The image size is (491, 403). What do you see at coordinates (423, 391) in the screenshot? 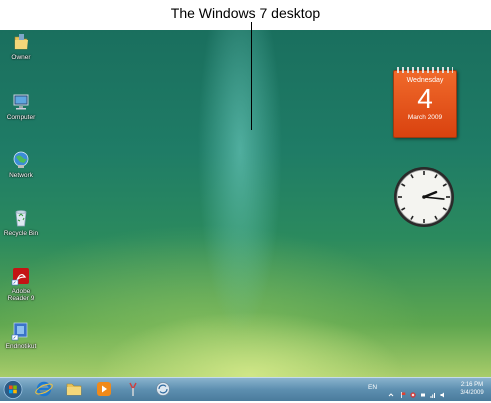
I see `power-icon` at bounding box center [423, 391].